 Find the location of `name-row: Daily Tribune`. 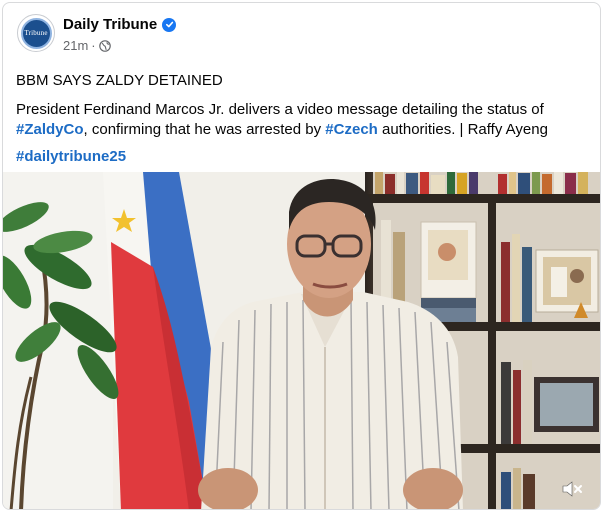

name-row: Daily Tribune is located at coordinates (120, 24).